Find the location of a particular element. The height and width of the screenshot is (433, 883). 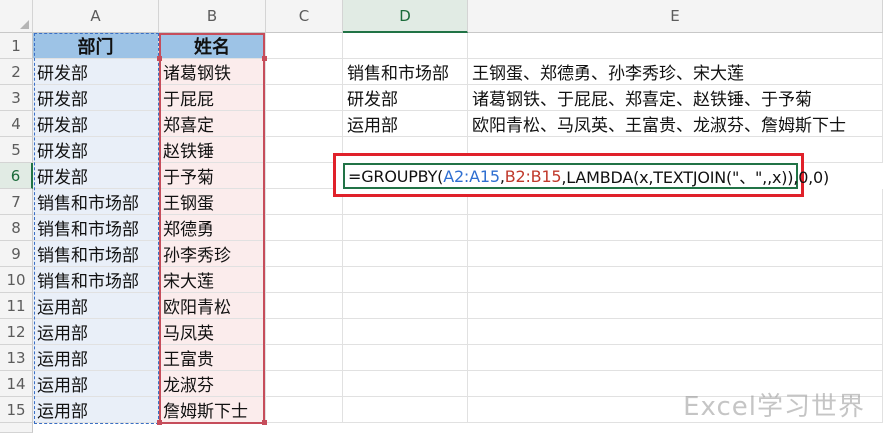

cell-c14 is located at coordinates (304, 384).